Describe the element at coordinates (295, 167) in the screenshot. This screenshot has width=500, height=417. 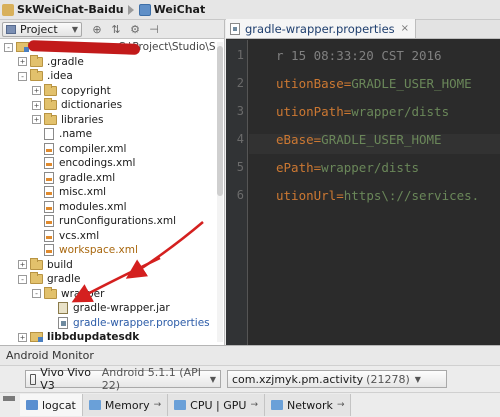
I see `code-token: ePath` at that location.